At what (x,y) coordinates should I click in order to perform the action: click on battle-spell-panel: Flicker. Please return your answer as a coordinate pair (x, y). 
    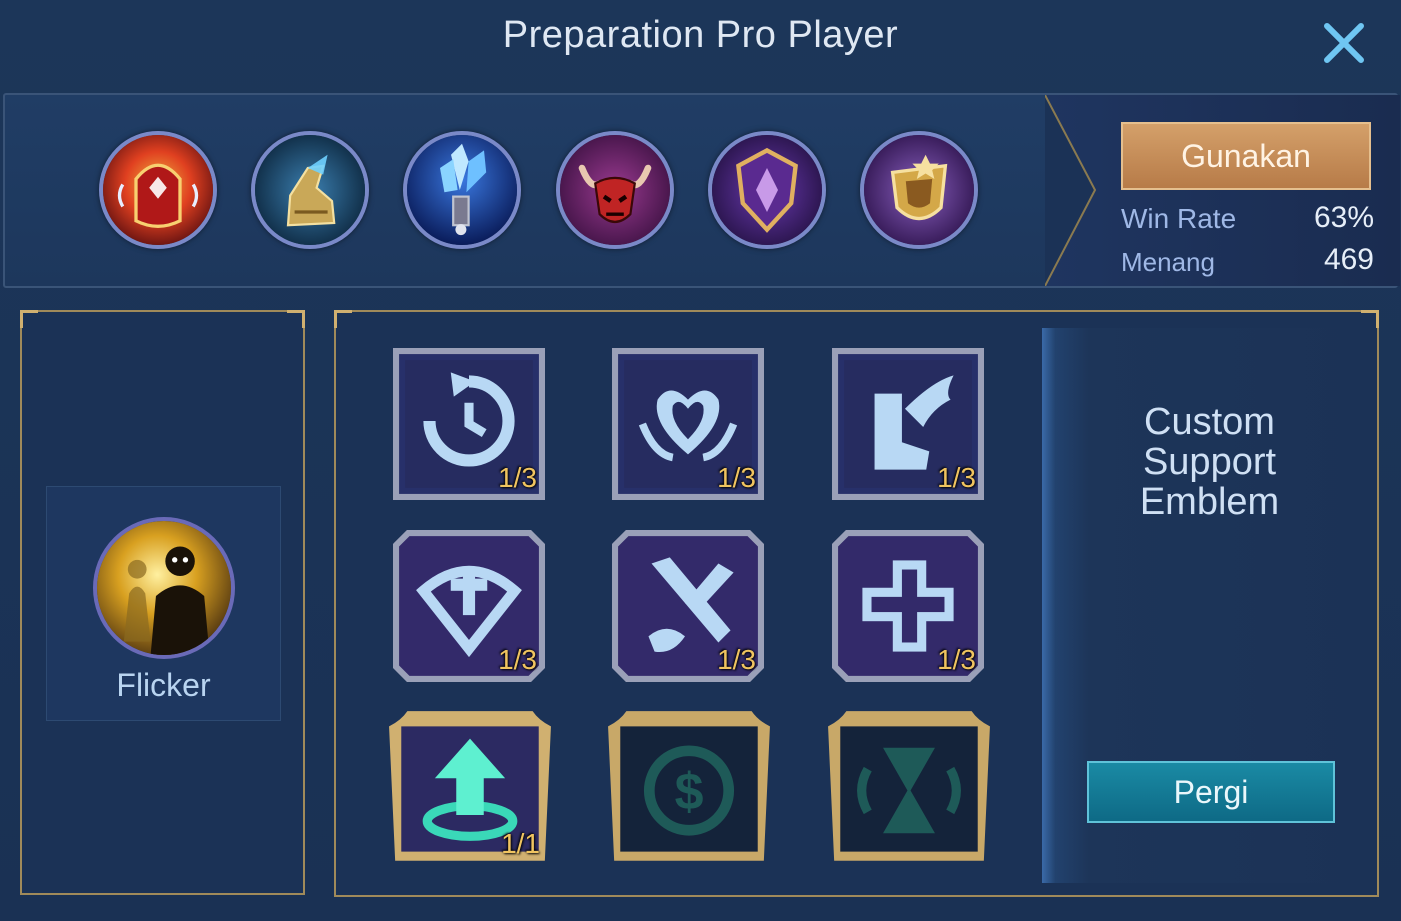
    Looking at the image, I should click on (162, 602).